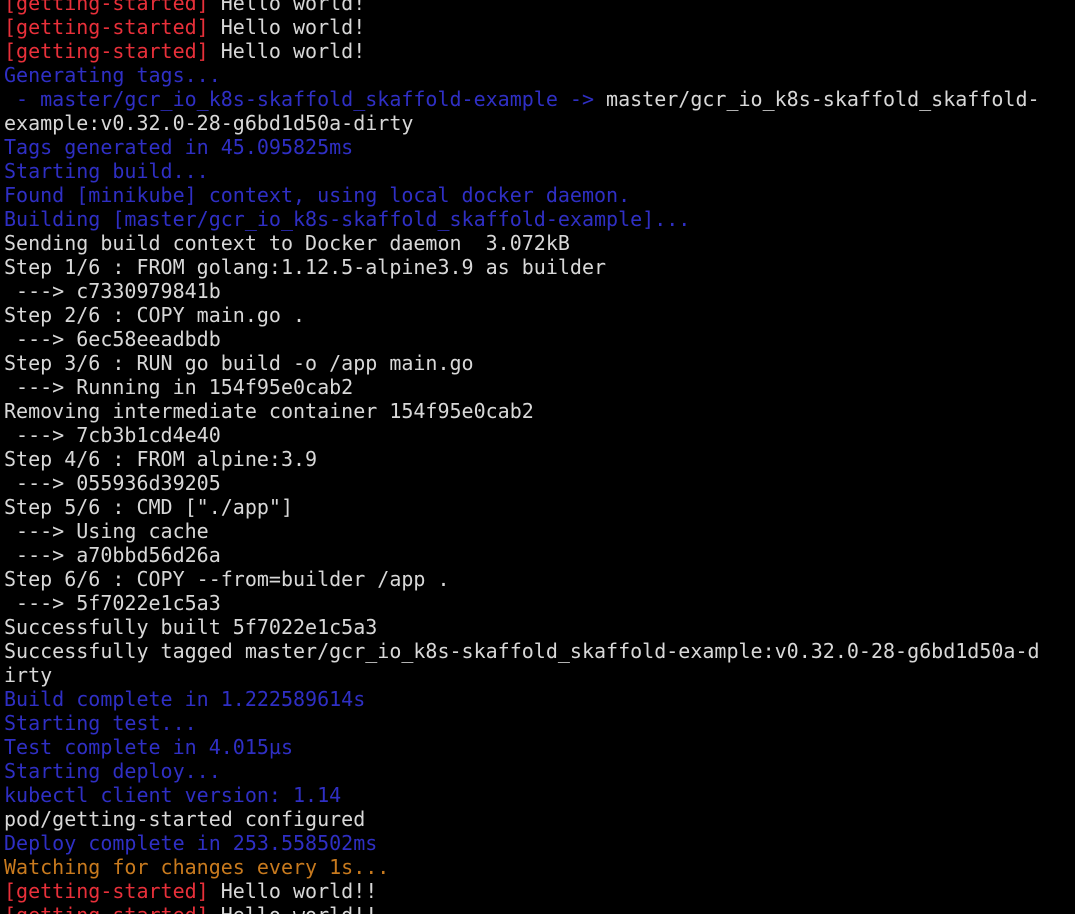  What do you see at coordinates (227, 579) in the screenshot?
I see `terminal-text: Step 6/6 : COPY --from=builder /app .` at bounding box center [227, 579].